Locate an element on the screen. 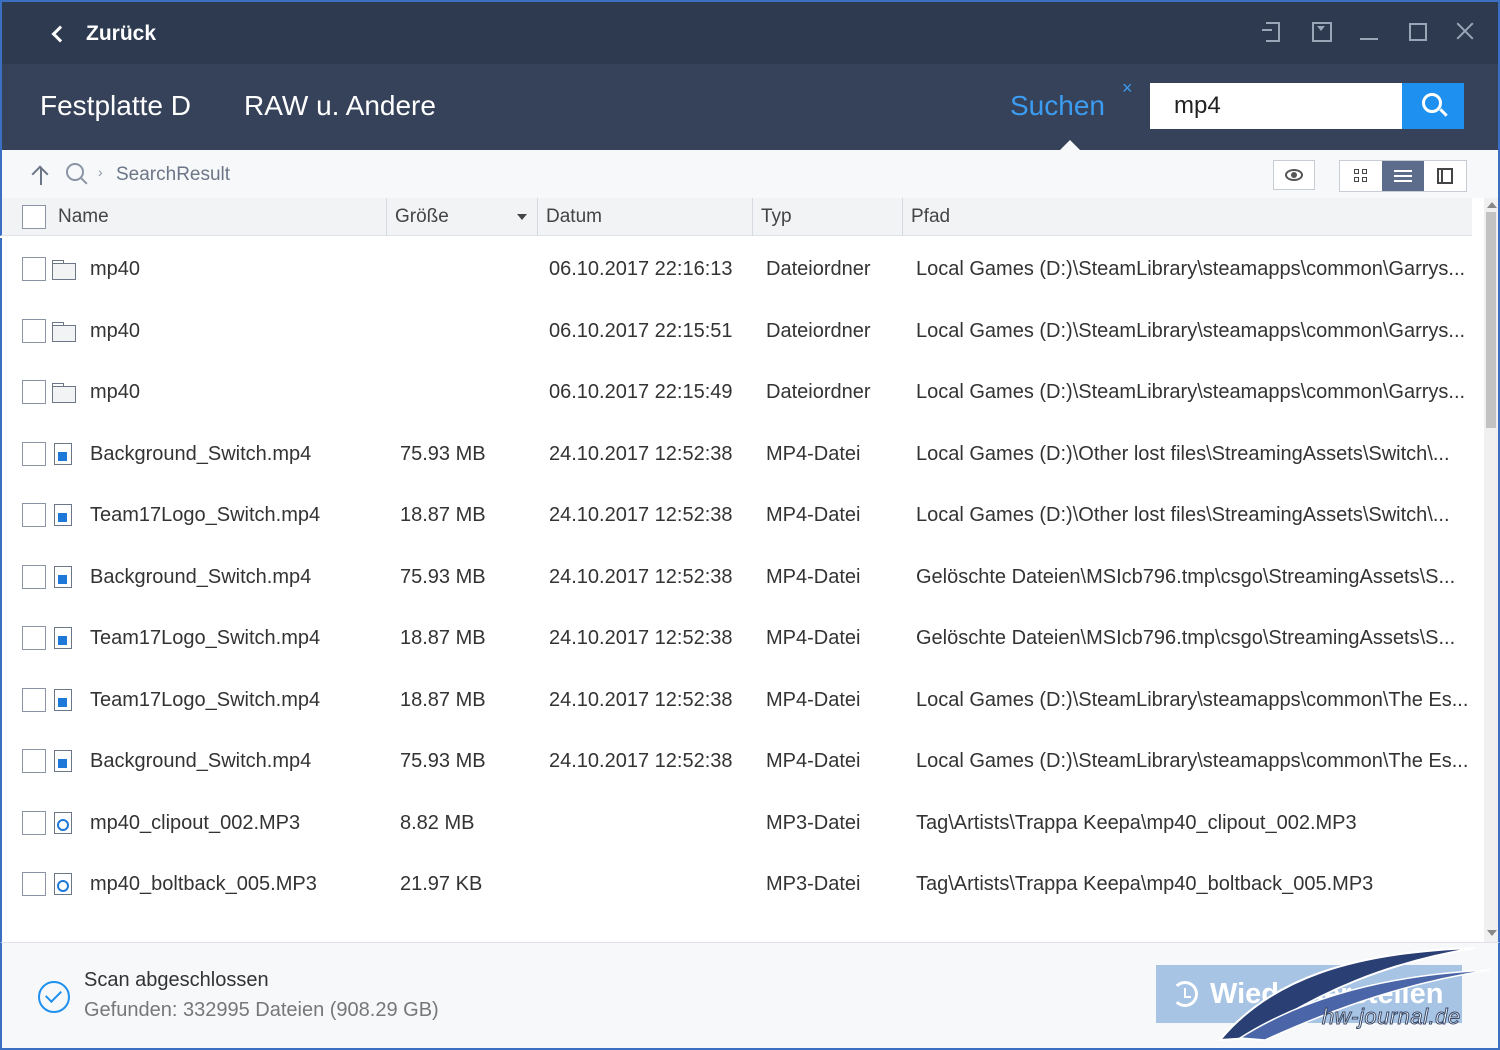  scrollbar-thumb is located at coordinates (1491, 320).